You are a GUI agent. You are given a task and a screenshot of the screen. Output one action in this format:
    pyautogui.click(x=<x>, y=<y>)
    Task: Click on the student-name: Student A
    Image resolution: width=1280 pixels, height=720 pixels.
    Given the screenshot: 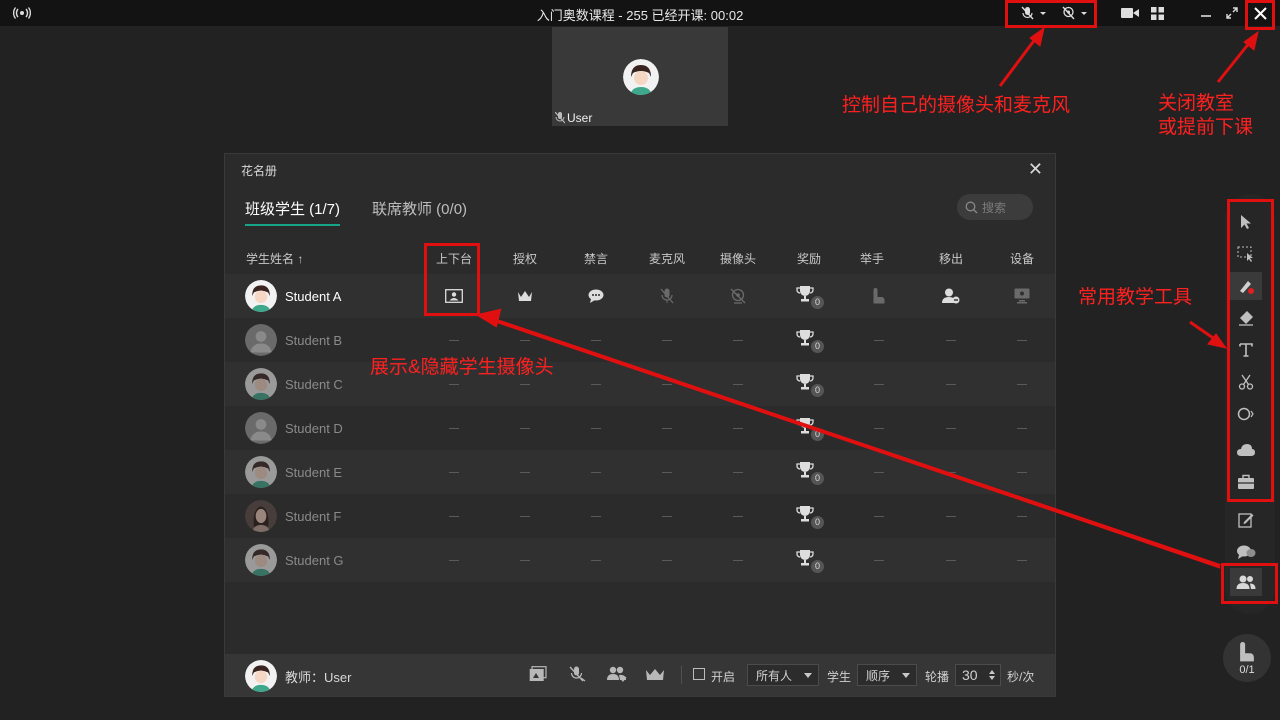 What is the action you would take?
    pyautogui.click(x=313, y=296)
    